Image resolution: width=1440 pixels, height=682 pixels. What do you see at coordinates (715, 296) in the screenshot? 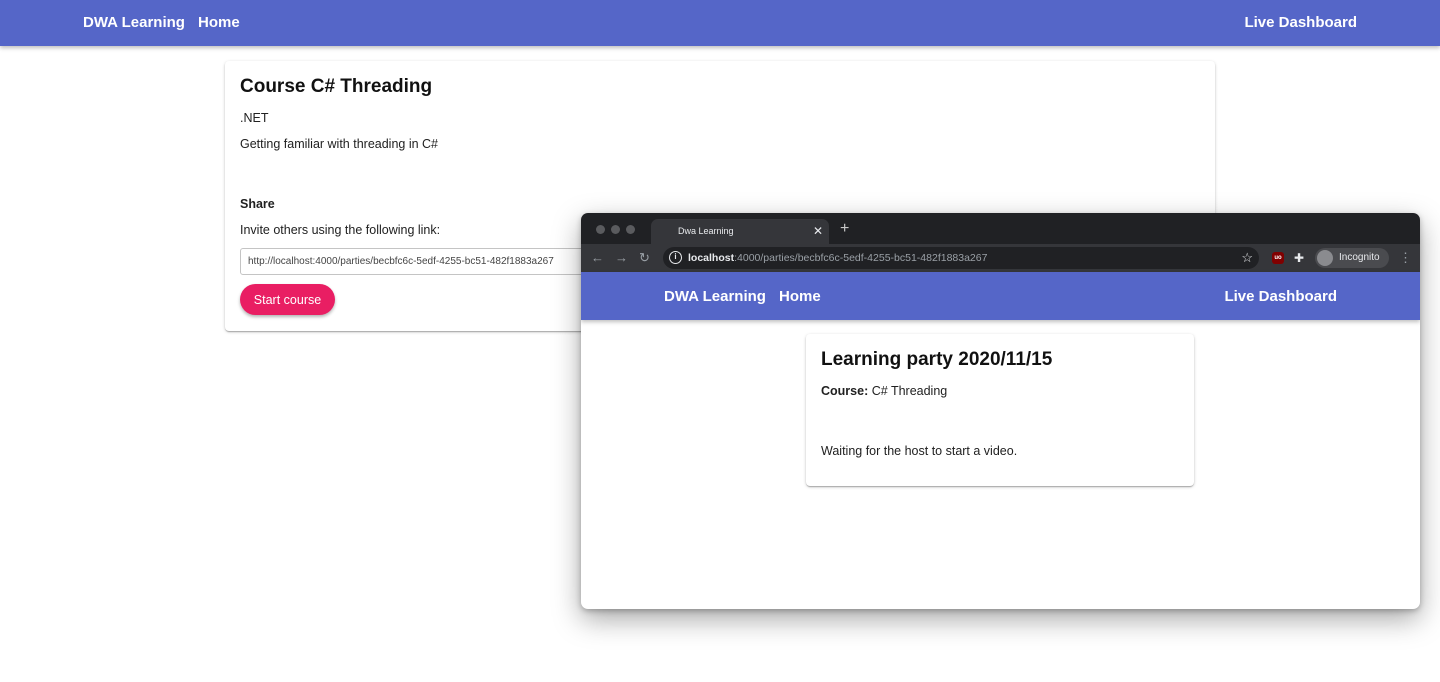
I see `inner-brand-link: DWA Learning` at bounding box center [715, 296].